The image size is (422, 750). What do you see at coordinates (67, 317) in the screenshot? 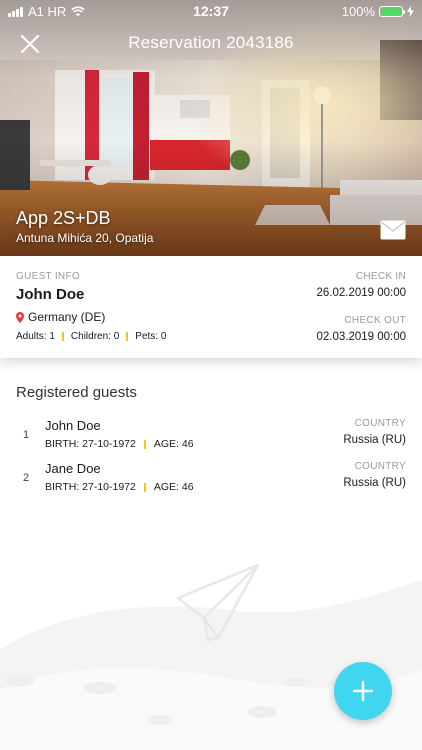
I see `guest-country-label: Germany (DE)` at bounding box center [67, 317].